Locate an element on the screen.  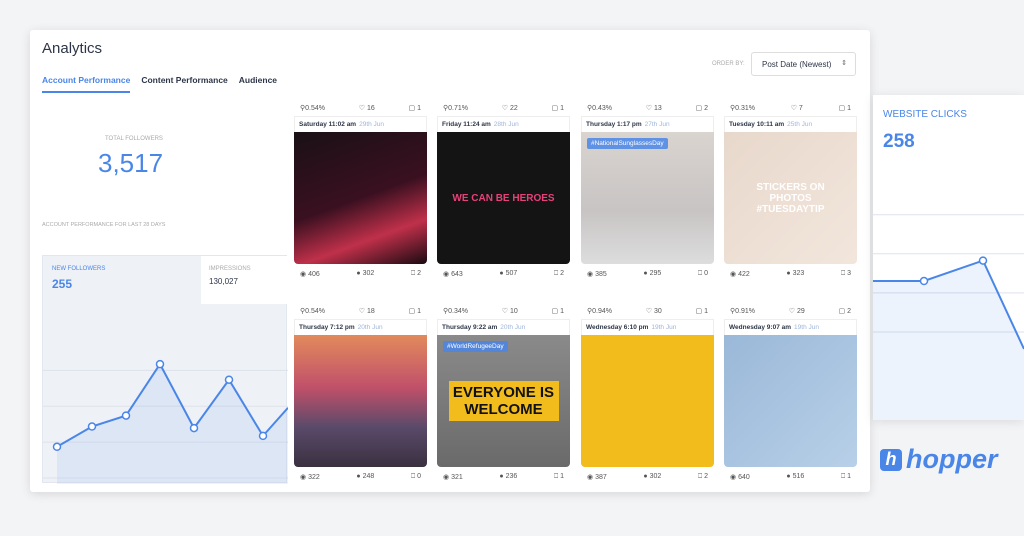
saves-value: 0 is located at coordinates (706, 273).